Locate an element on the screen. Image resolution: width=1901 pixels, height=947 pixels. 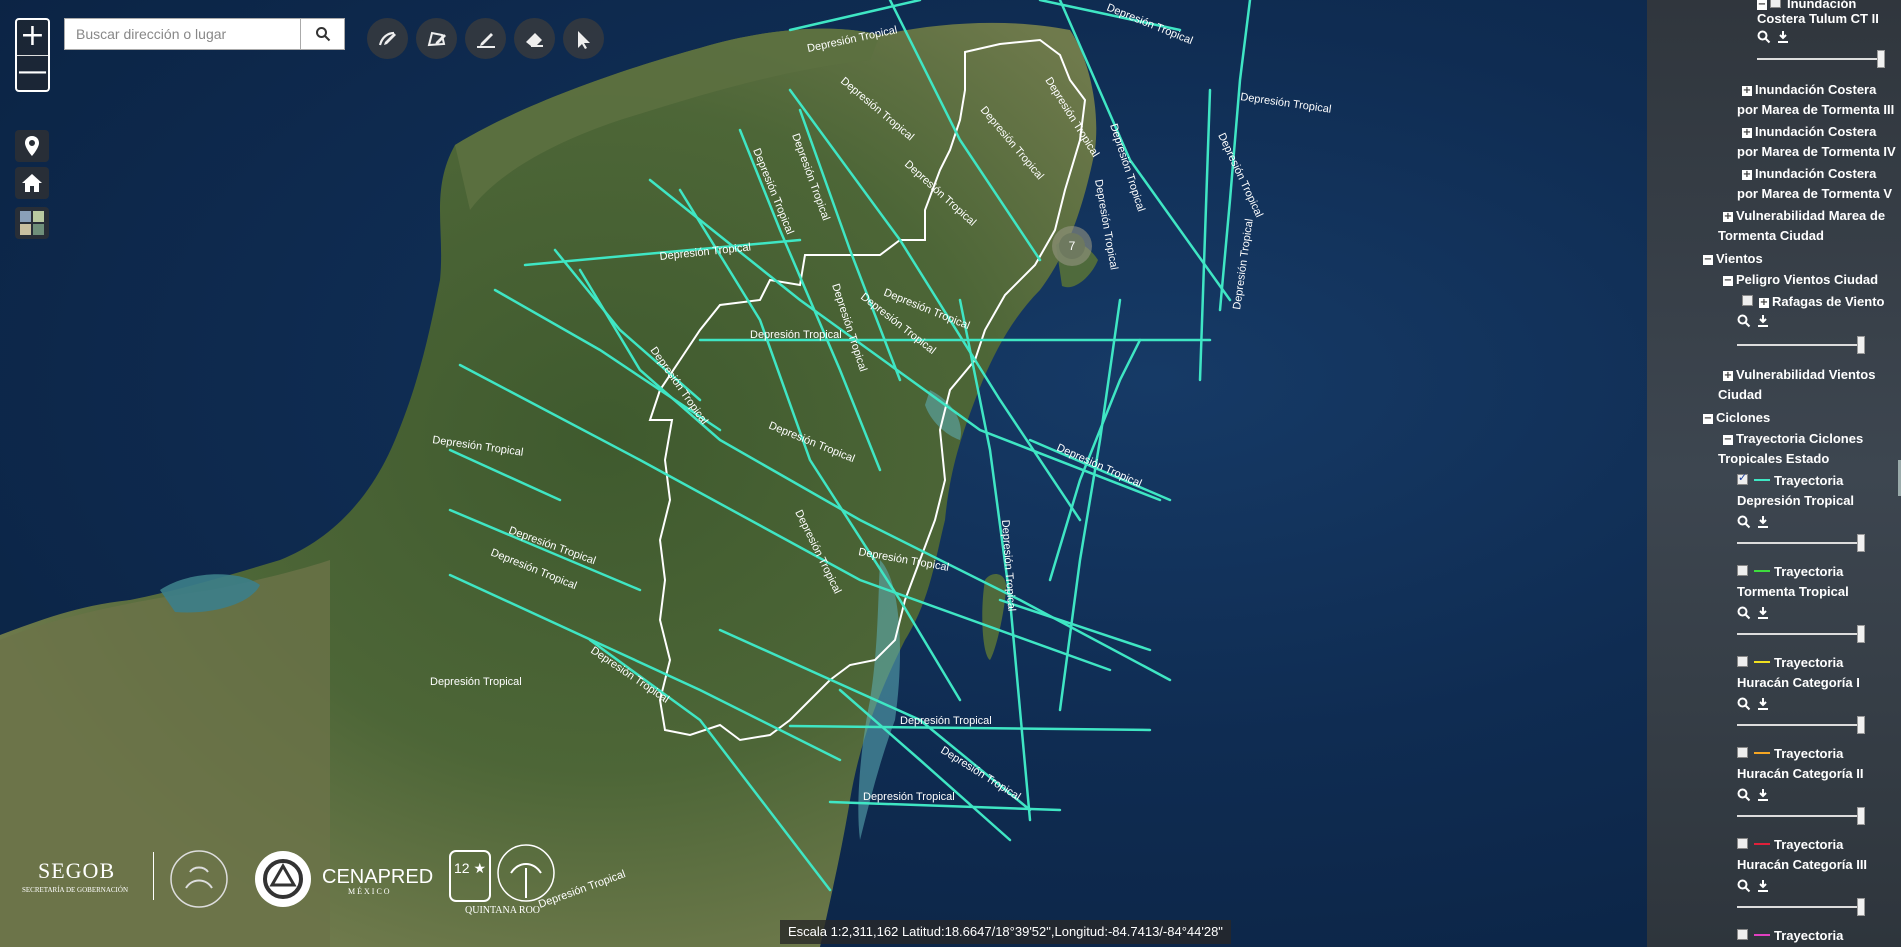
search-button is located at coordinates (322, 34).